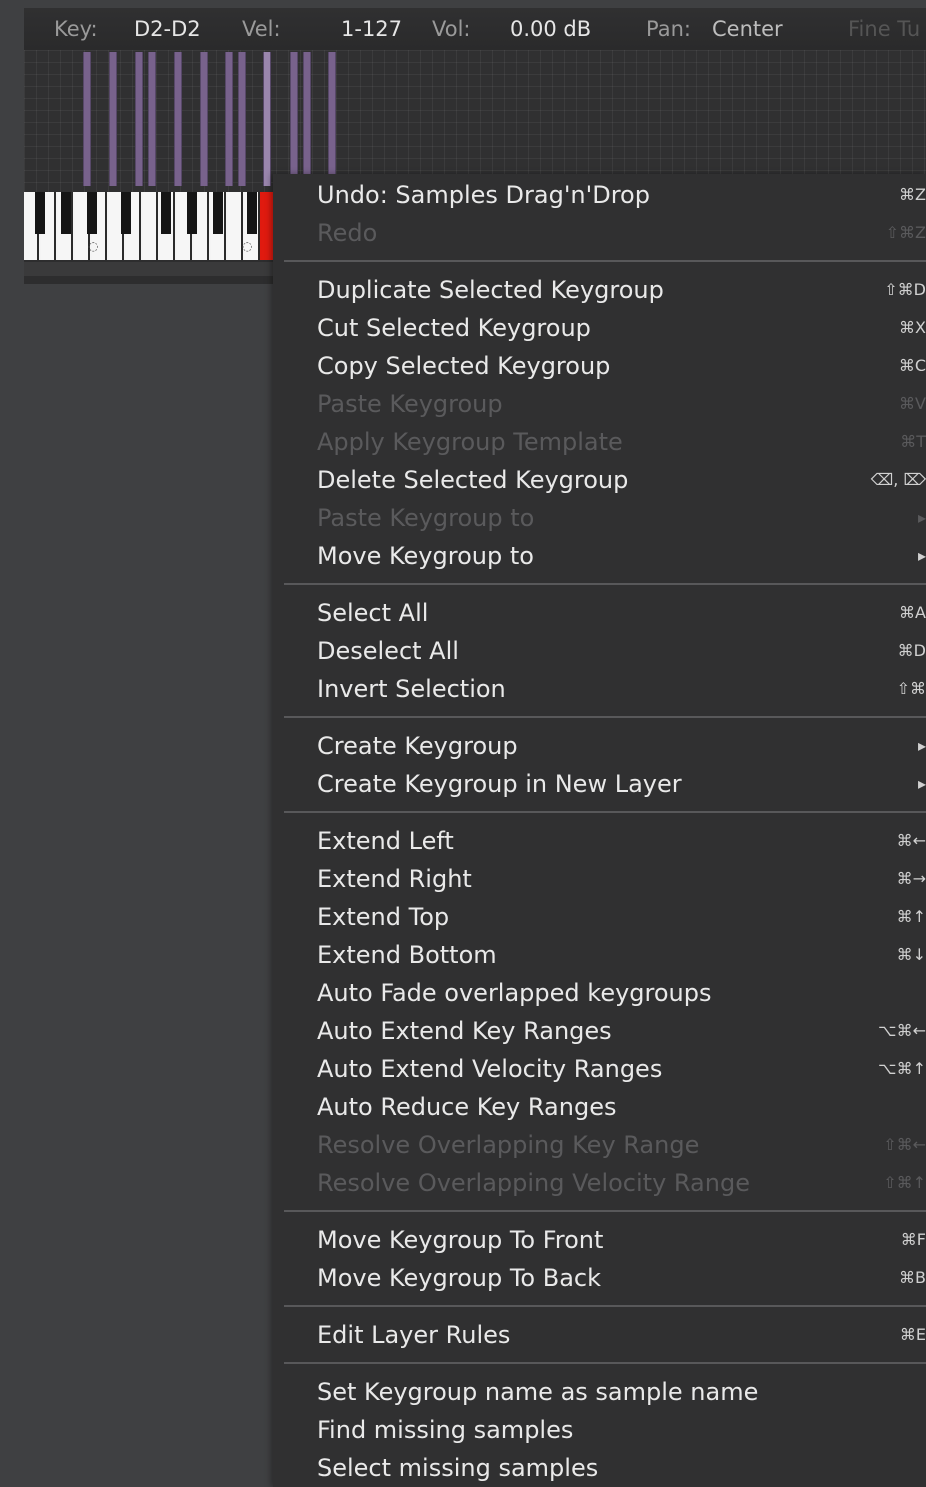 This screenshot has width=926, height=1487. What do you see at coordinates (884, 29) in the screenshot?
I see `fine-tune-label: Fine Tu` at bounding box center [884, 29].